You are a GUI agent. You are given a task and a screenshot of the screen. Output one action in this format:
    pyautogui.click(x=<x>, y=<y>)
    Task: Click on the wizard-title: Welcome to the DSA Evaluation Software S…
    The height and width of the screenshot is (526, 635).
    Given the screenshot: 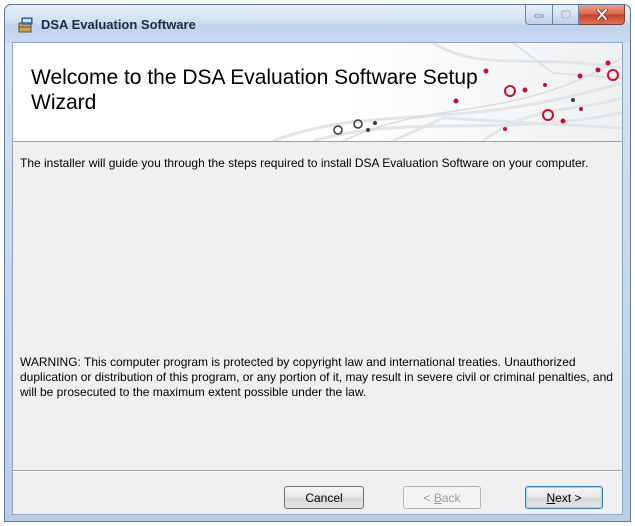 What is the action you would take?
    pyautogui.click(x=254, y=90)
    